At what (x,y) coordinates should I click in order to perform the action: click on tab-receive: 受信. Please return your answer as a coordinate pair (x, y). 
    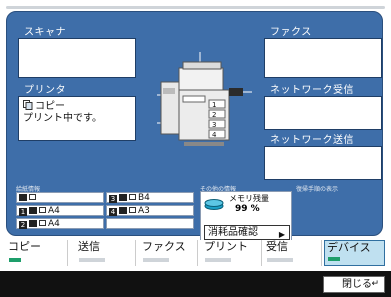
    Looking at the image, I should click on (293, 253).